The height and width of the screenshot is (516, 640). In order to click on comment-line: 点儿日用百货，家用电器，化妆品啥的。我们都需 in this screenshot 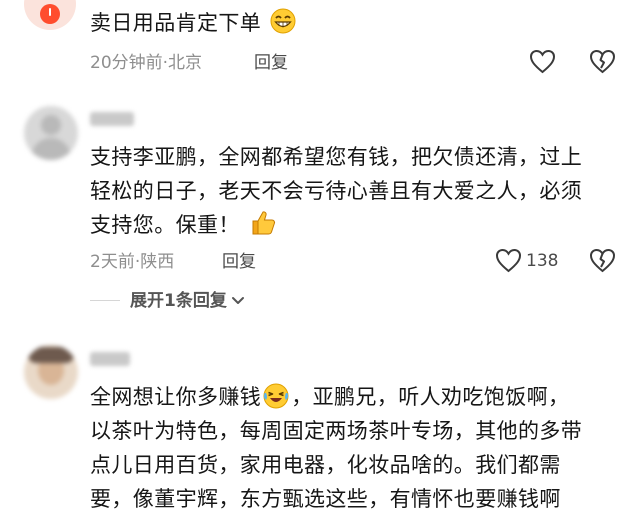, I will do `click(325, 465)`.